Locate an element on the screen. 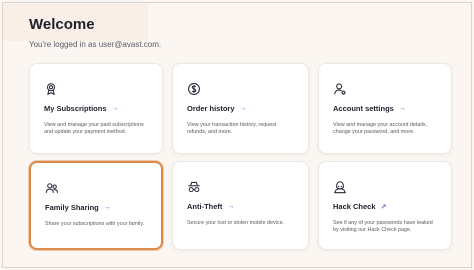  external-link-icon: ↗ is located at coordinates (383, 207).